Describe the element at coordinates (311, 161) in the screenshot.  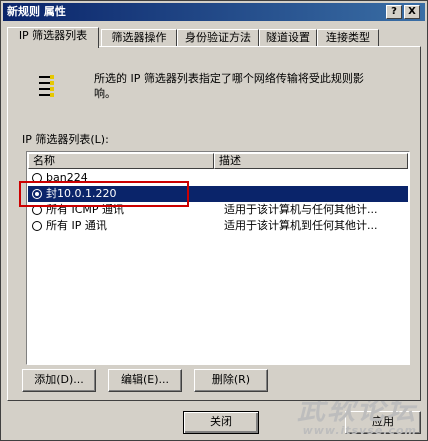
I see `column-desc-header: 描述` at that location.